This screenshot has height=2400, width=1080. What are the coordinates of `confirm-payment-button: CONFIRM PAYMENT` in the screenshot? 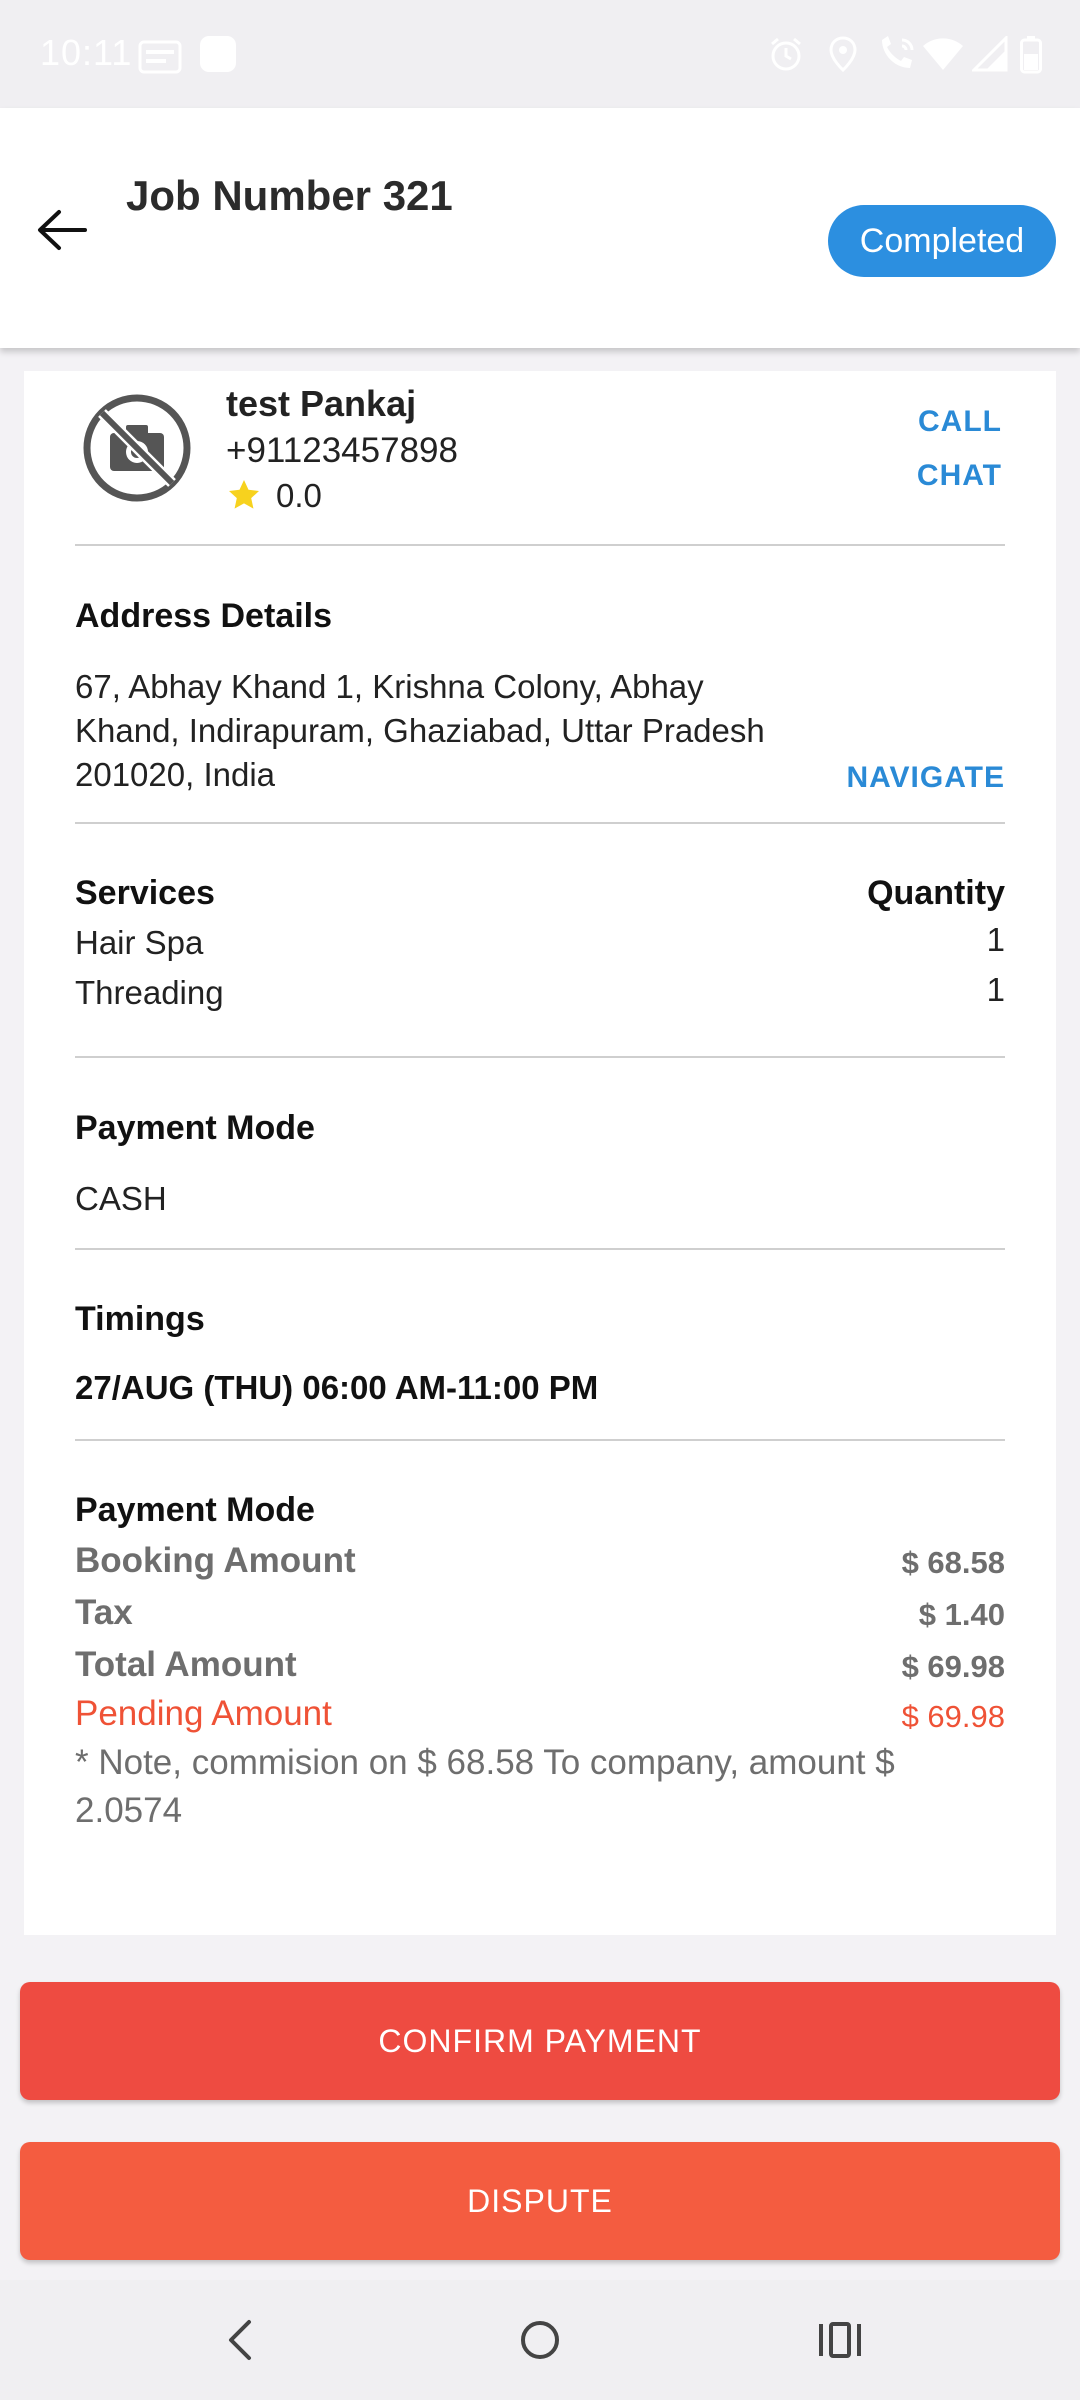 It's located at (540, 2041).